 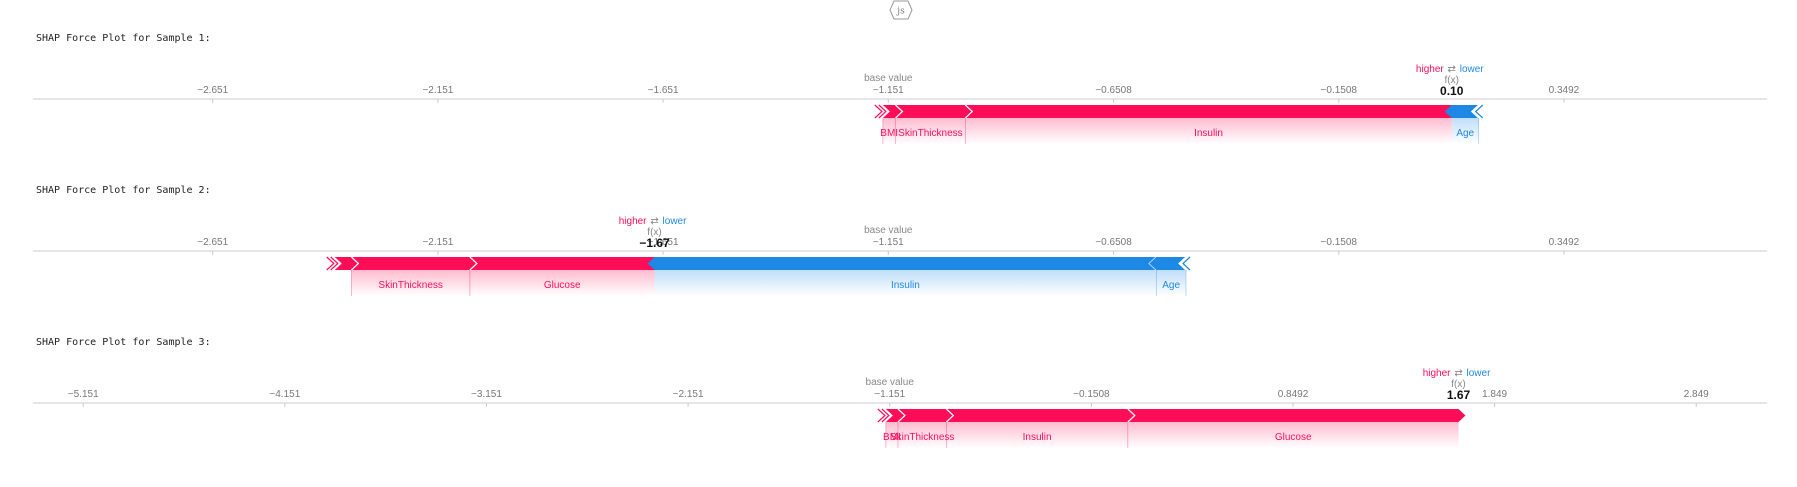 I want to click on js-logo-icon: js, so click(x=901, y=10).